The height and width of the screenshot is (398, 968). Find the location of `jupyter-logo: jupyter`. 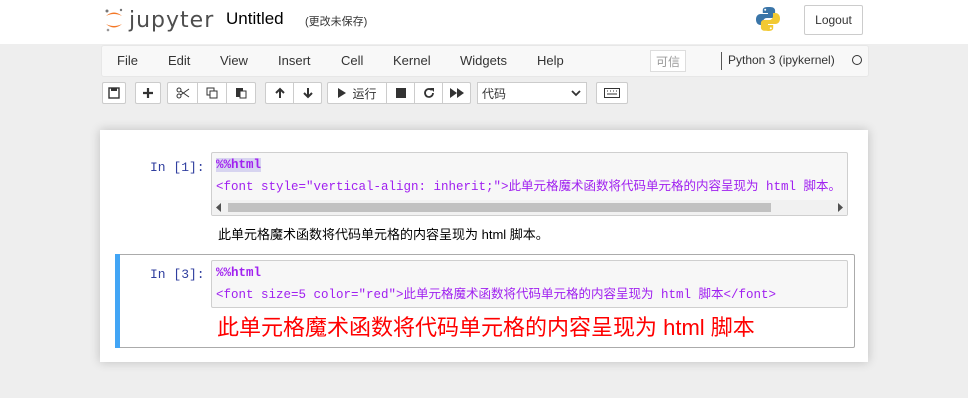

jupyter-logo: jupyter is located at coordinates (158, 20).